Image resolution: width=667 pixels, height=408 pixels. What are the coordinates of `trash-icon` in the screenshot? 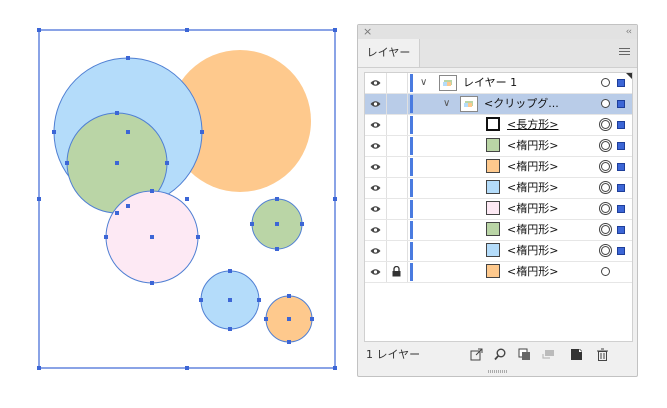 It's located at (602, 354).